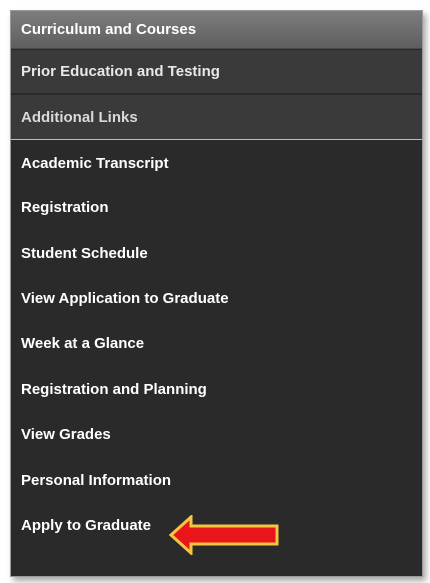  I want to click on section-prior-education-and-testing: Prior Education and Testing, so click(216, 72).